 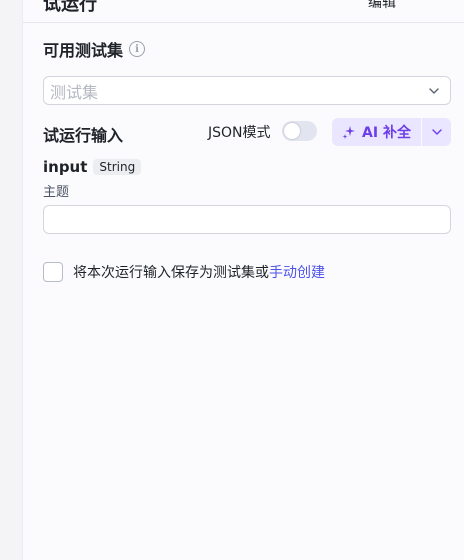 I want to click on panel-title: 试运行, so click(x=70, y=7).